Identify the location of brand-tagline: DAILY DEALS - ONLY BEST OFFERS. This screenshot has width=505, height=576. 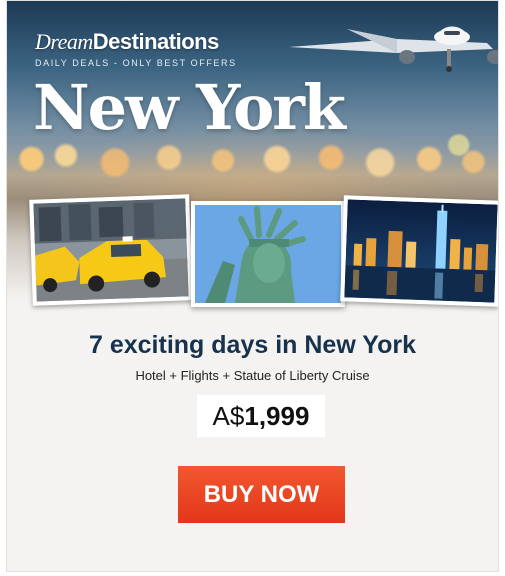
(136, 63).